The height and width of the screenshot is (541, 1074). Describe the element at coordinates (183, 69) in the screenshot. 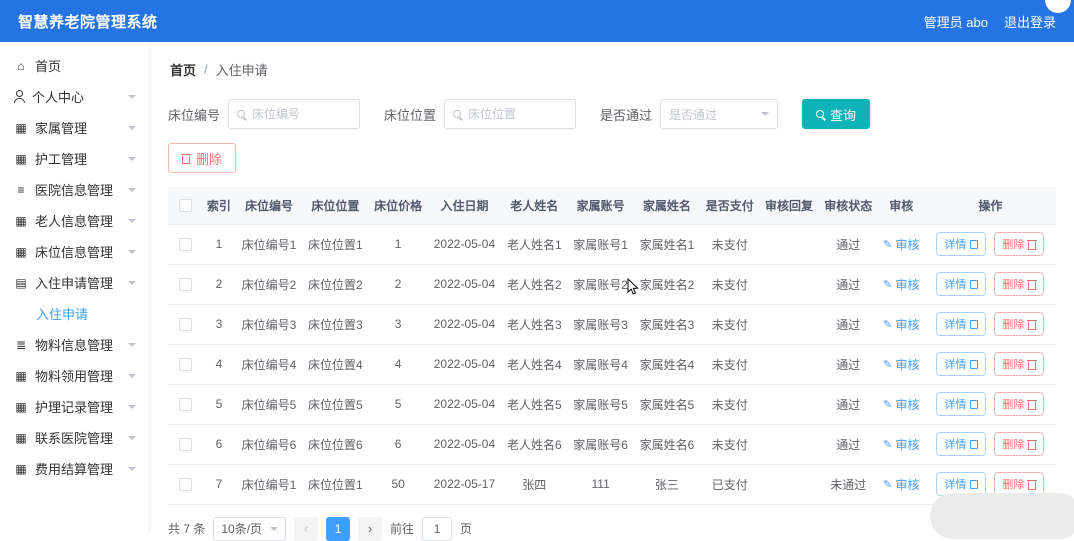

I see `breadcrumb-home: 首页` at that location.